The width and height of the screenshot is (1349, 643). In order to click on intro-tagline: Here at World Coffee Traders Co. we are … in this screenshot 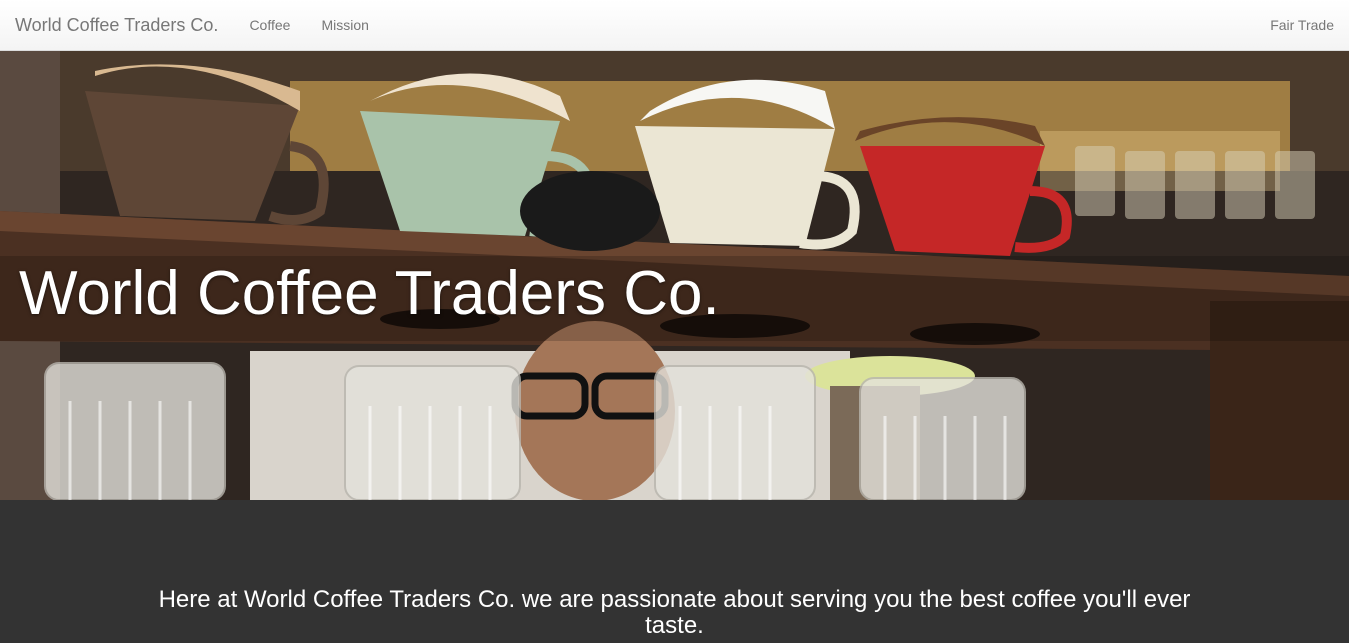, I will do `click(674, 612)`.